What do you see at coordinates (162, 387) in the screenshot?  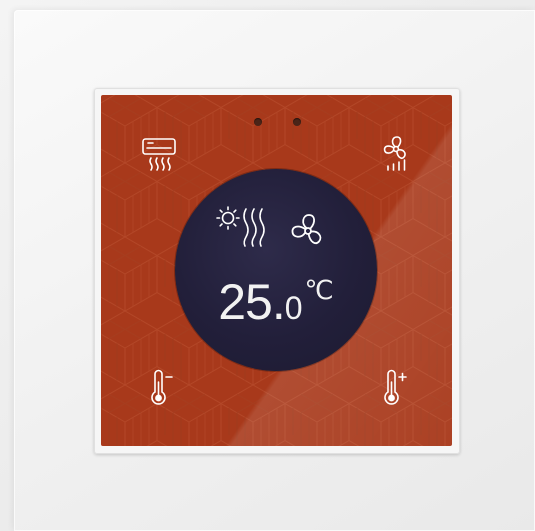 I see `thermometer-minus-icon` at bounding box center [162, 387].